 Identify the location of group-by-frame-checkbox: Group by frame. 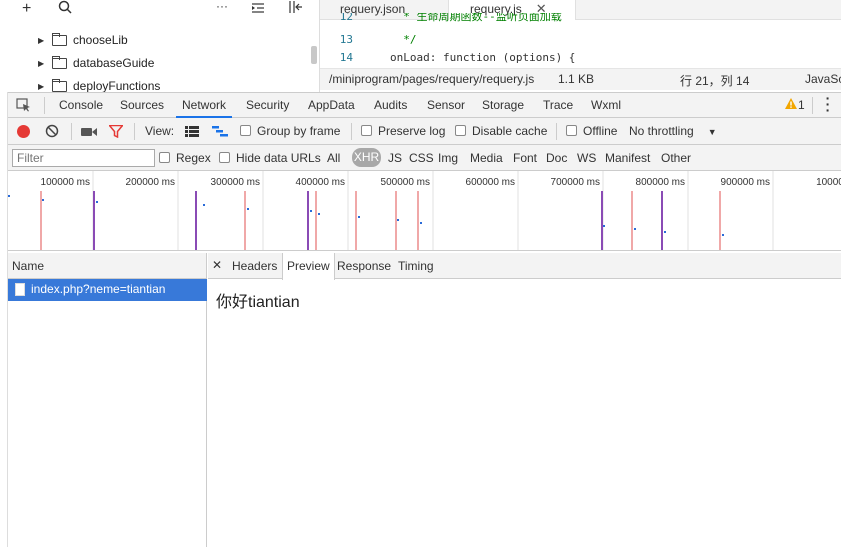
(290, 131).